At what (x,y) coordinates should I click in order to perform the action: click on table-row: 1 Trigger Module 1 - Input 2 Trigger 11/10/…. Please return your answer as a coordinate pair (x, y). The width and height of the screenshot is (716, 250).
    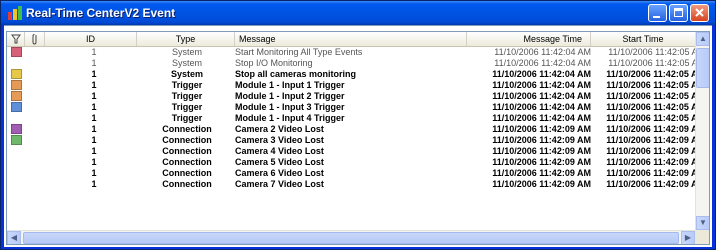
    Looking at the image, I should click on (351, 96).